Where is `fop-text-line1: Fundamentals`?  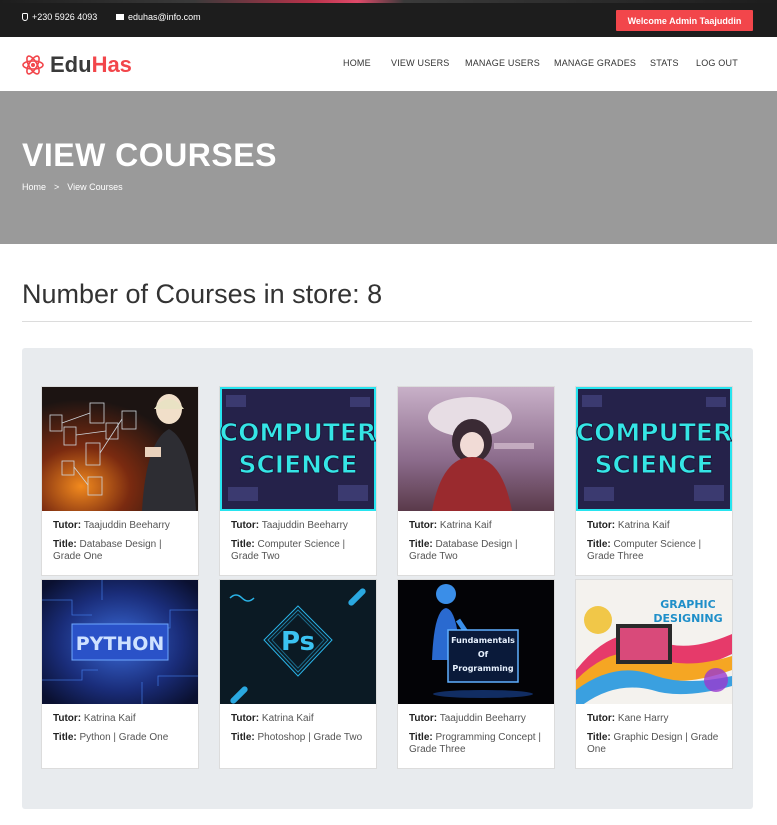
fop-text-line1: Fundamentals is located at coordinates (483, 640).